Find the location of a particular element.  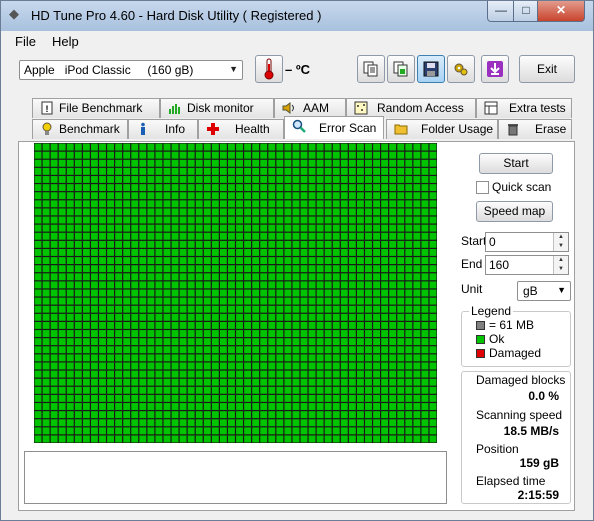

tab-benchmark: Benchmark is located at coordinates (80, 129).